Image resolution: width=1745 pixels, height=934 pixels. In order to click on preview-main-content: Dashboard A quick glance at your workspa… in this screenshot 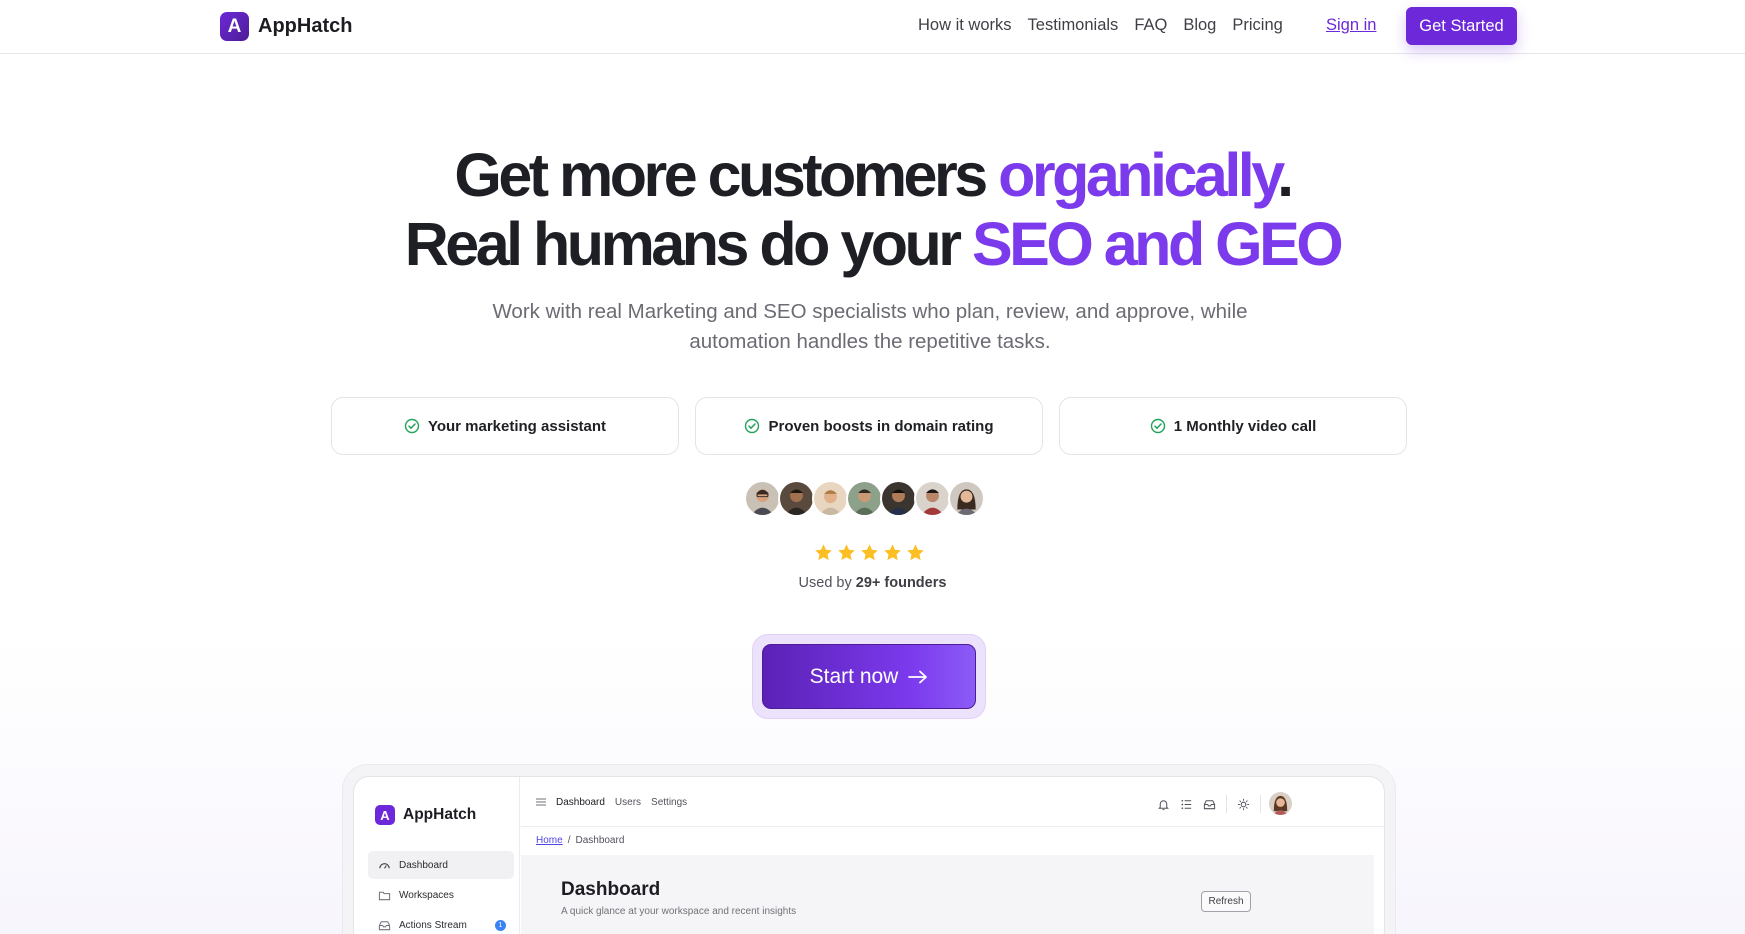, I will do `click(947, 894)`.